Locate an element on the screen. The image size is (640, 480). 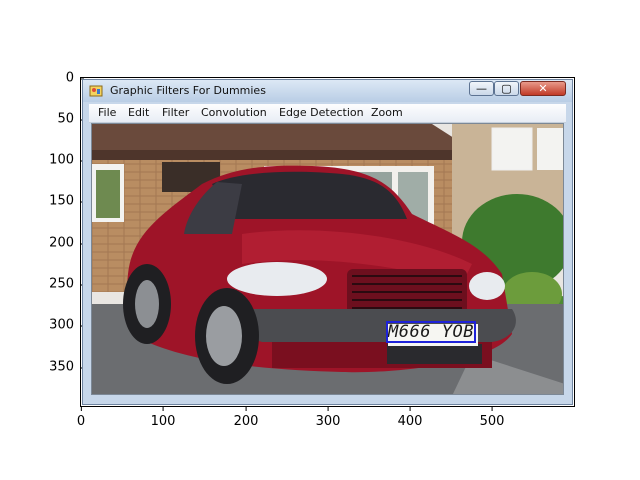
maximize-button: ▢ is located at coordinates (506, 88).